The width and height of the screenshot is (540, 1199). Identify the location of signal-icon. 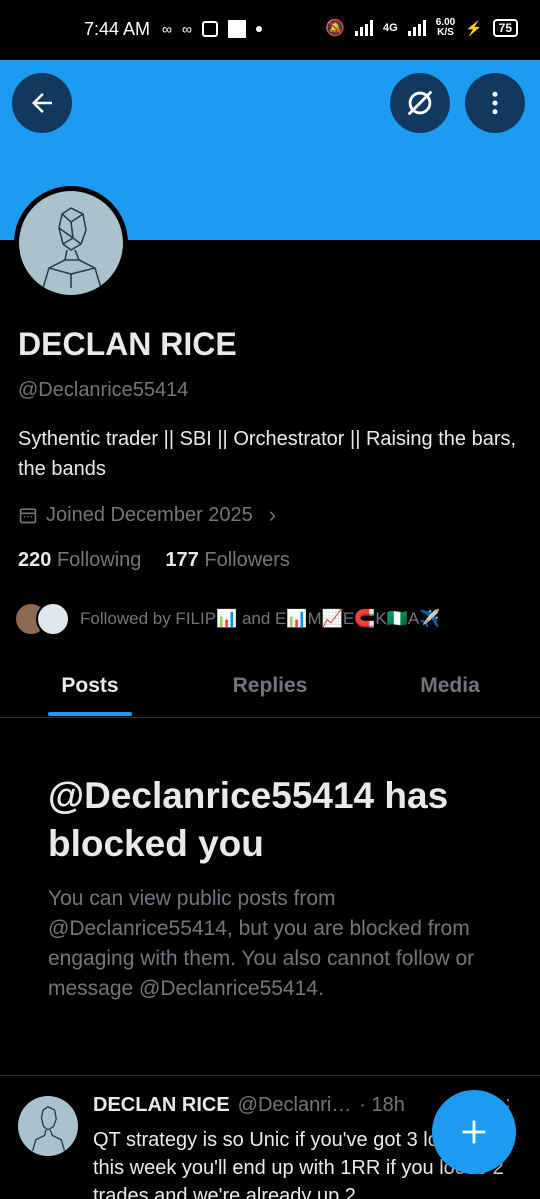
(364, 28).